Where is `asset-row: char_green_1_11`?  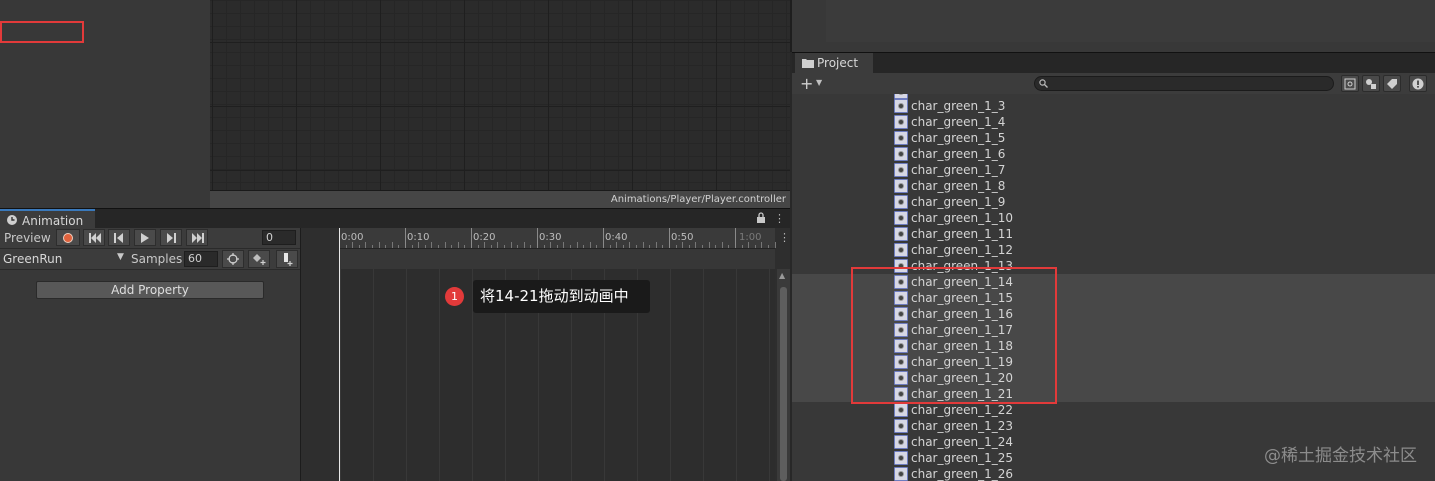 asset-row: char_green_1_11 is located at coordinates (1113, 234).